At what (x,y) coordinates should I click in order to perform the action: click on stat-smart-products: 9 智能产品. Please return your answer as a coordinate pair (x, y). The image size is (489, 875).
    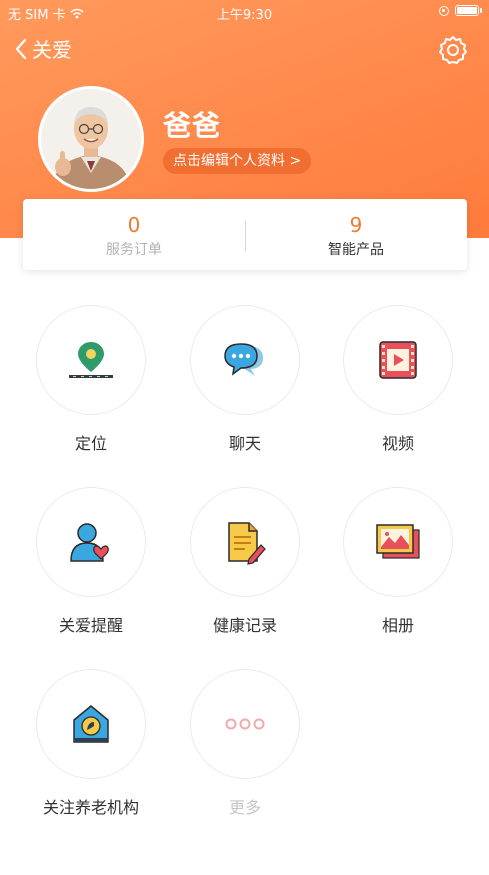
    Looking at the image, I should click on (356, 234).